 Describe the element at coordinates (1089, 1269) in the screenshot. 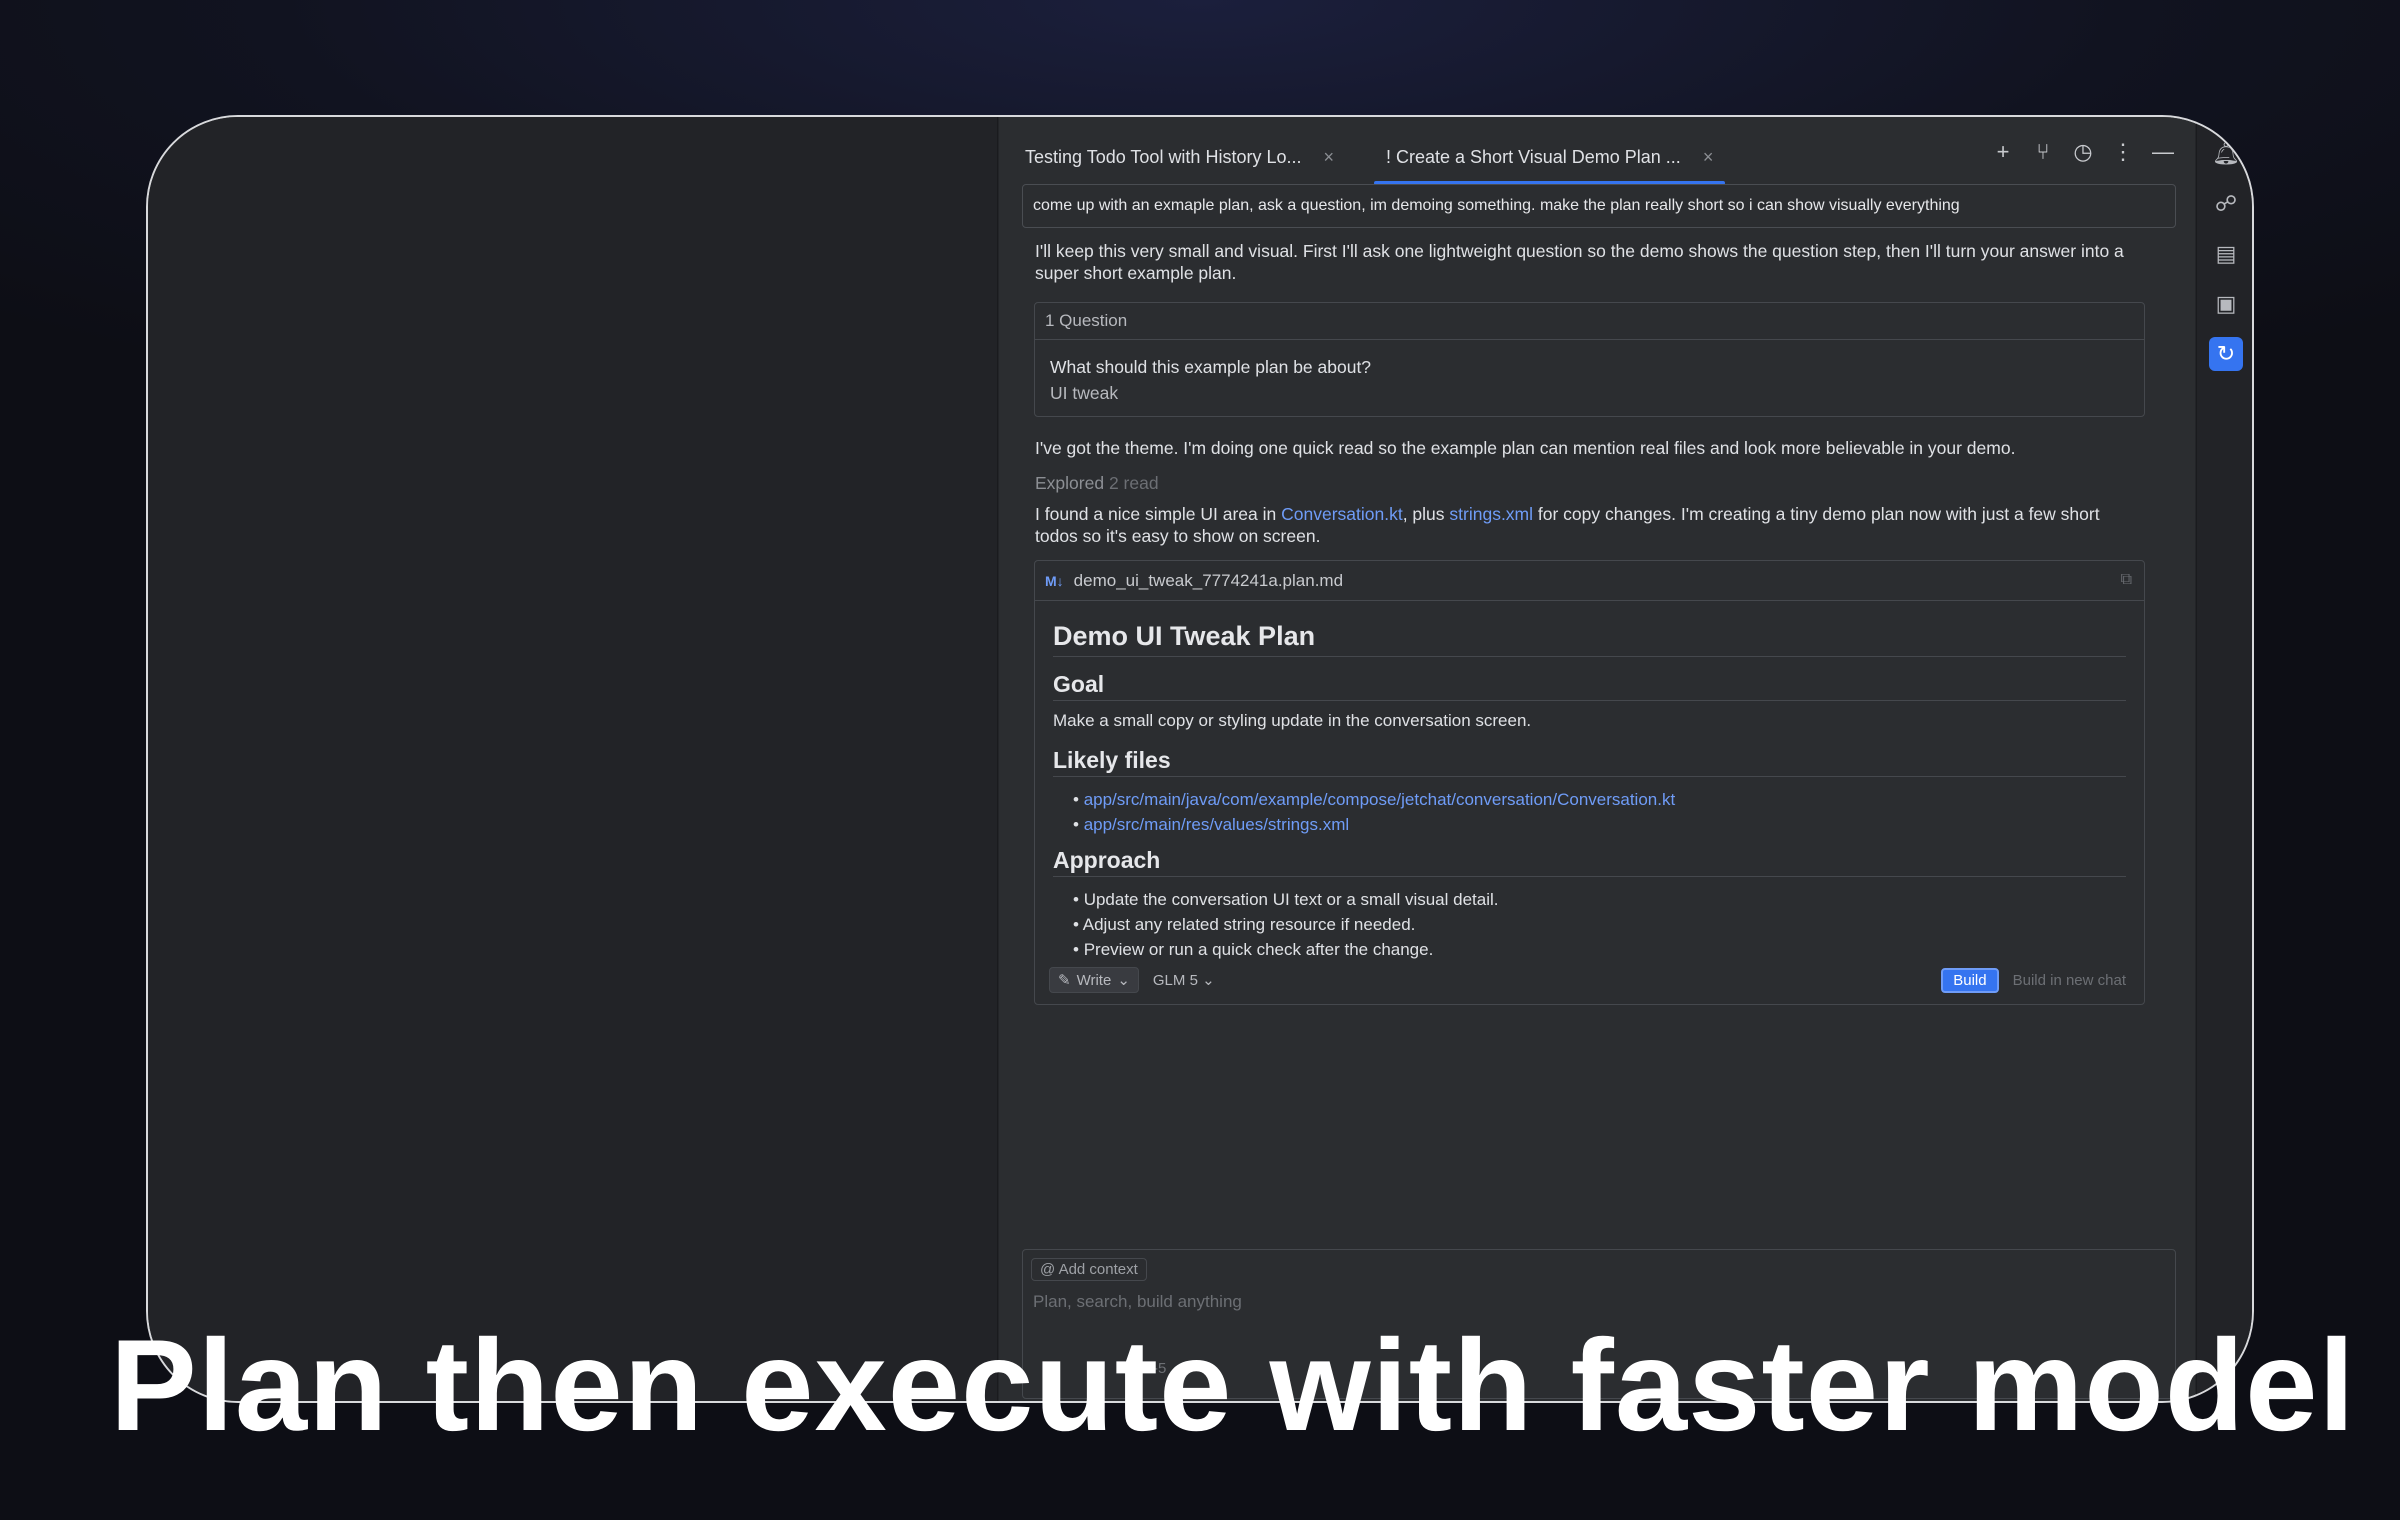

I see `add-context-button: @ Add context` at that location.